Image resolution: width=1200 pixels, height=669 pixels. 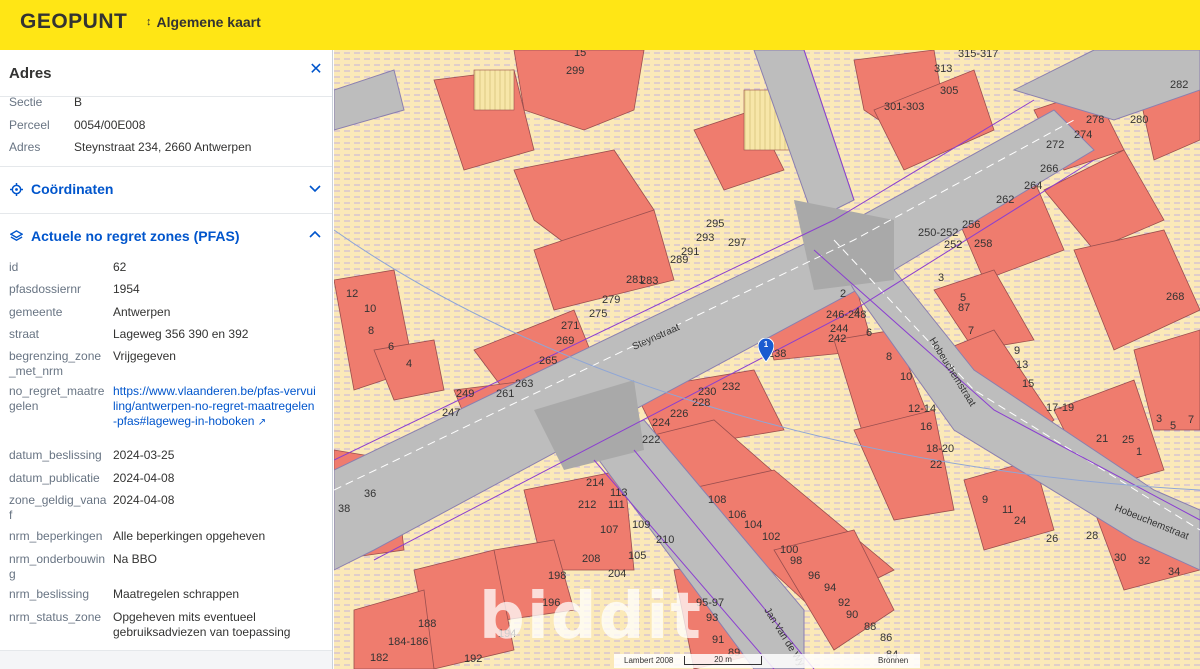 What do you see at coordinates (936, 465) in the screenshot?
I see `parcel-number: 22` at bounding box center [936, 465].